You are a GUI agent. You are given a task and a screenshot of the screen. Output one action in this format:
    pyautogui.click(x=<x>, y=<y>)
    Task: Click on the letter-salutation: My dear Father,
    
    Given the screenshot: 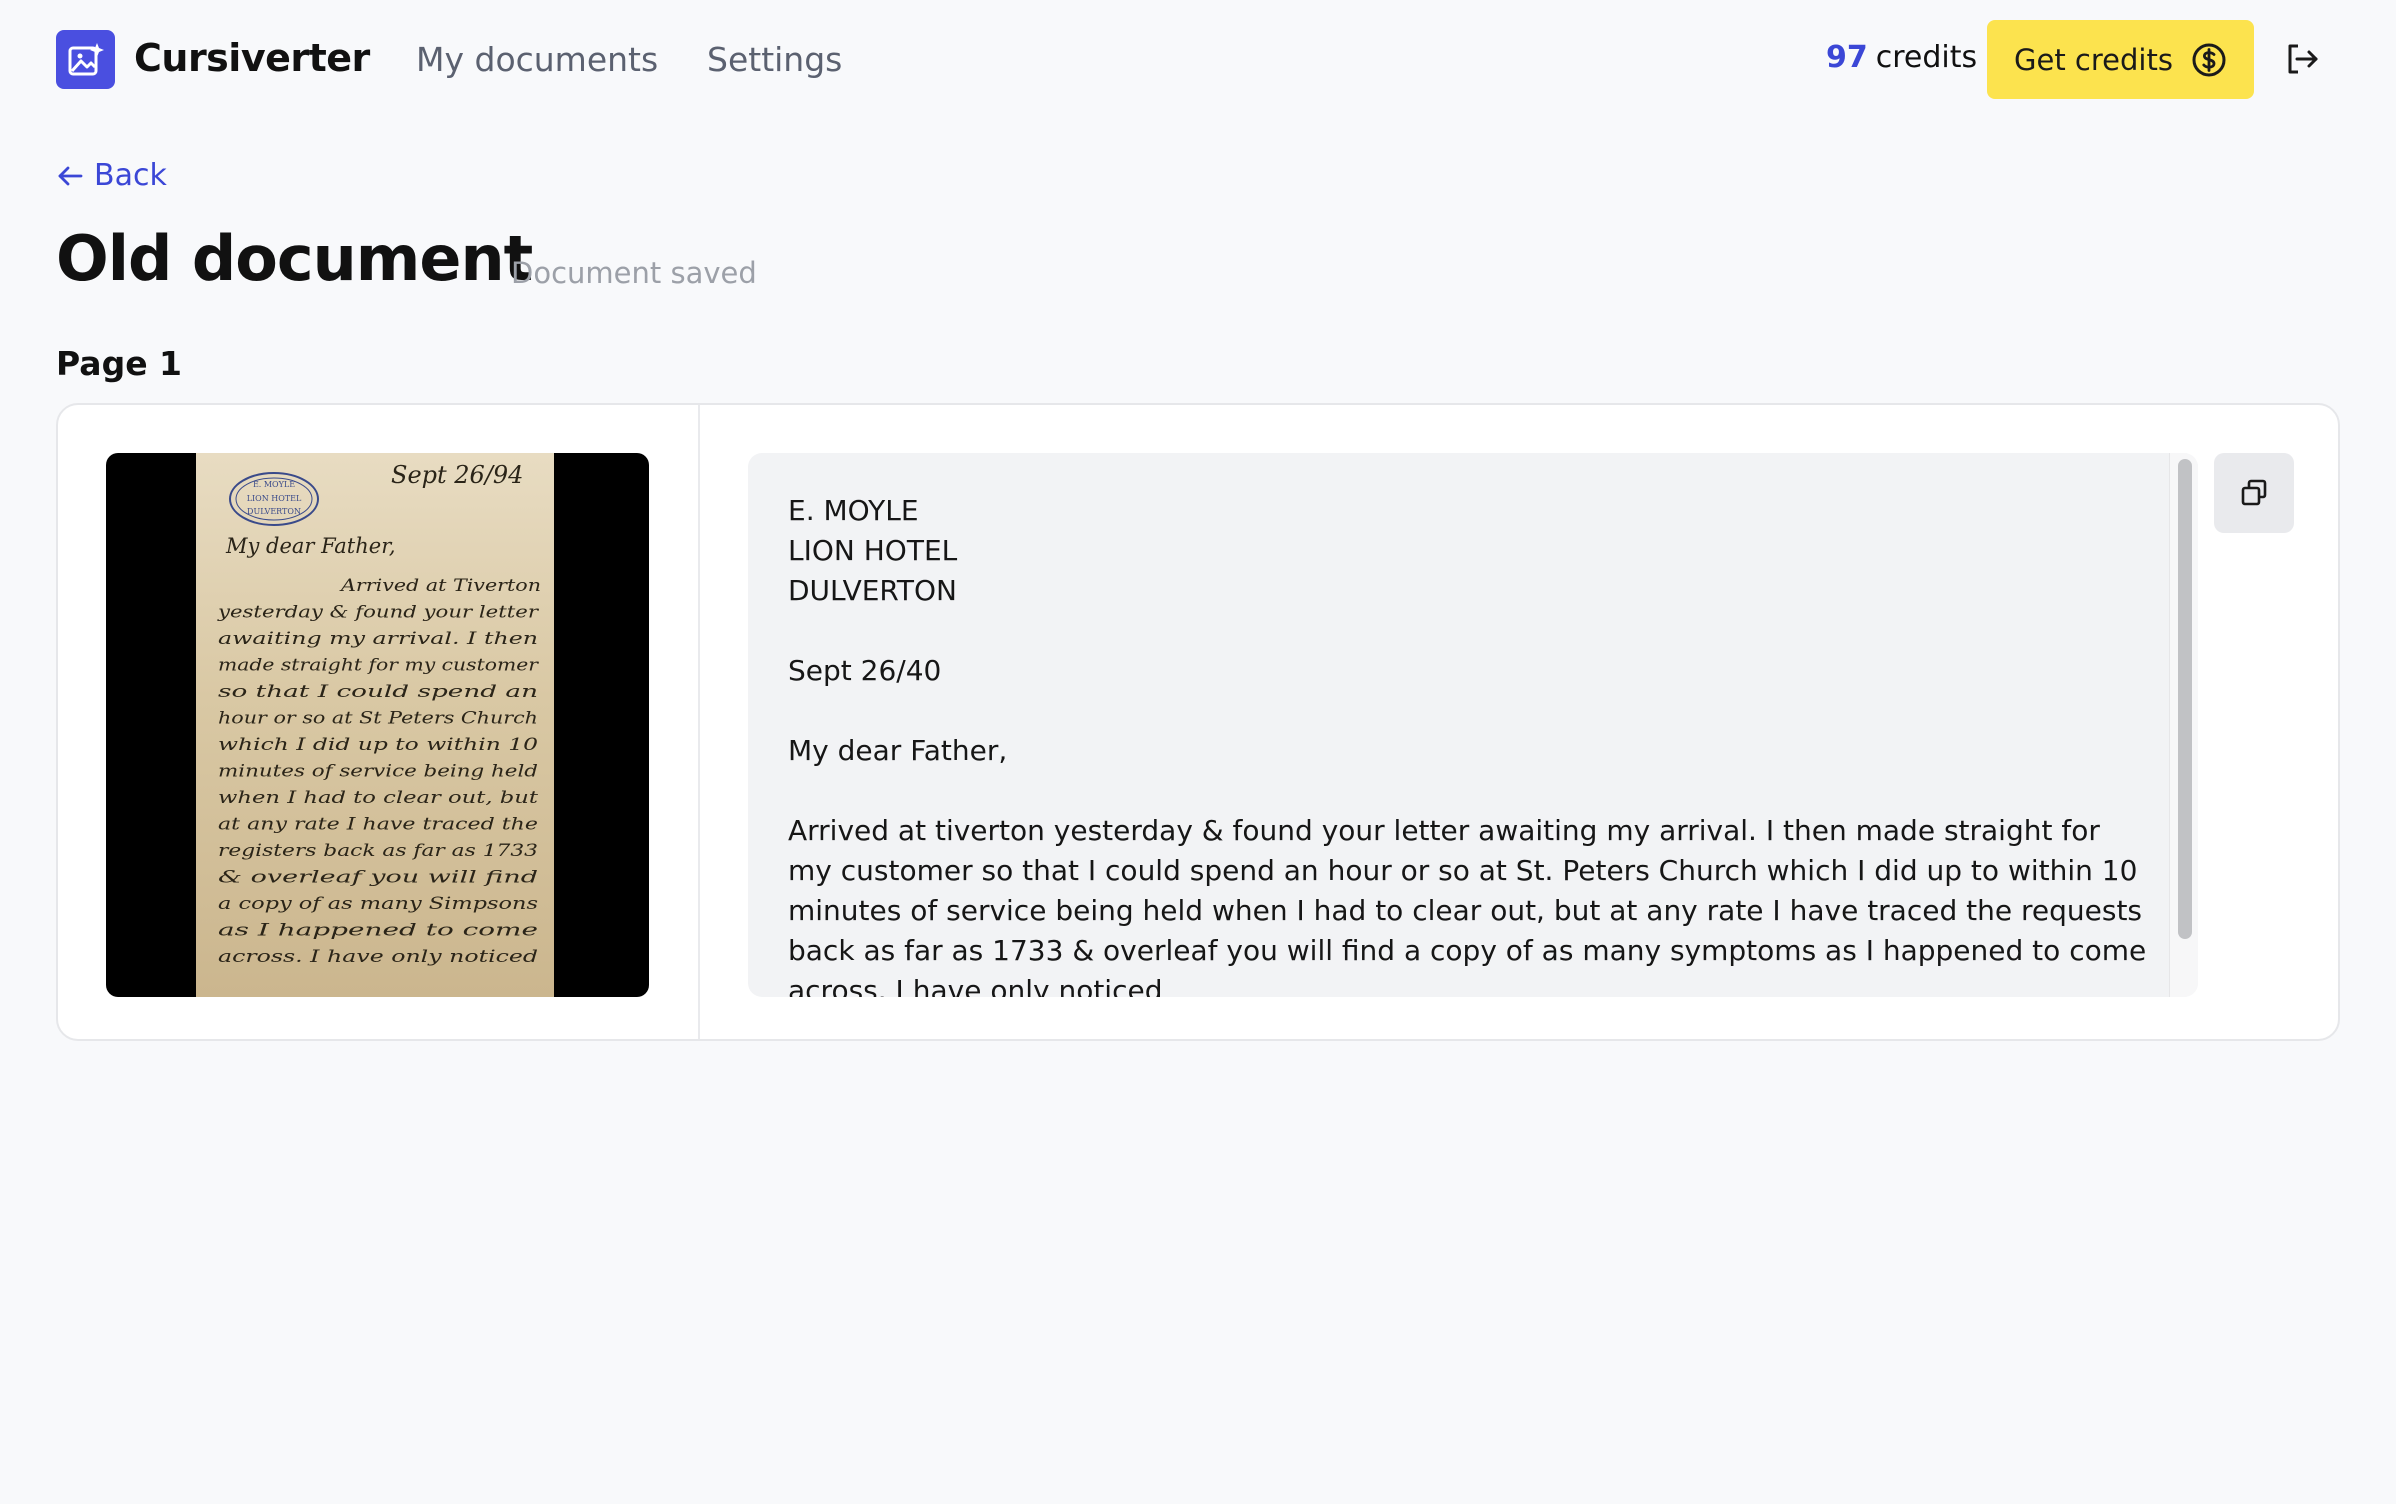 What is the action you would take?
    pyautogui.click(x=310, y=546)
    